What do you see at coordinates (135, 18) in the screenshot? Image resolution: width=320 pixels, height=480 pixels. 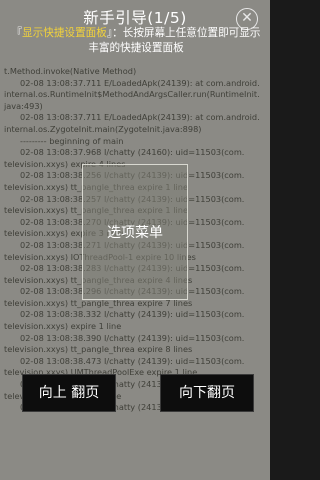 I see `guide-title: 新手引导(1/5)` at bounding box center [135, 18].